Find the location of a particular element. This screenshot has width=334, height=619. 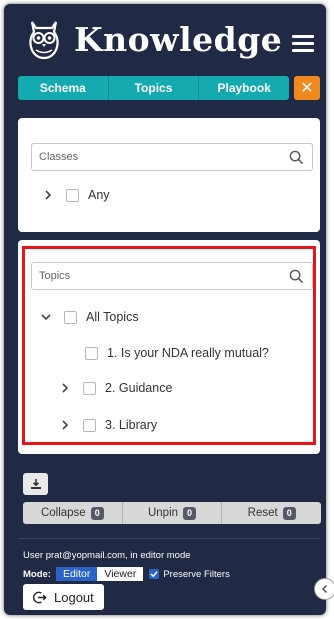

tab-topics: Topics is located at coordinates (154, 88).